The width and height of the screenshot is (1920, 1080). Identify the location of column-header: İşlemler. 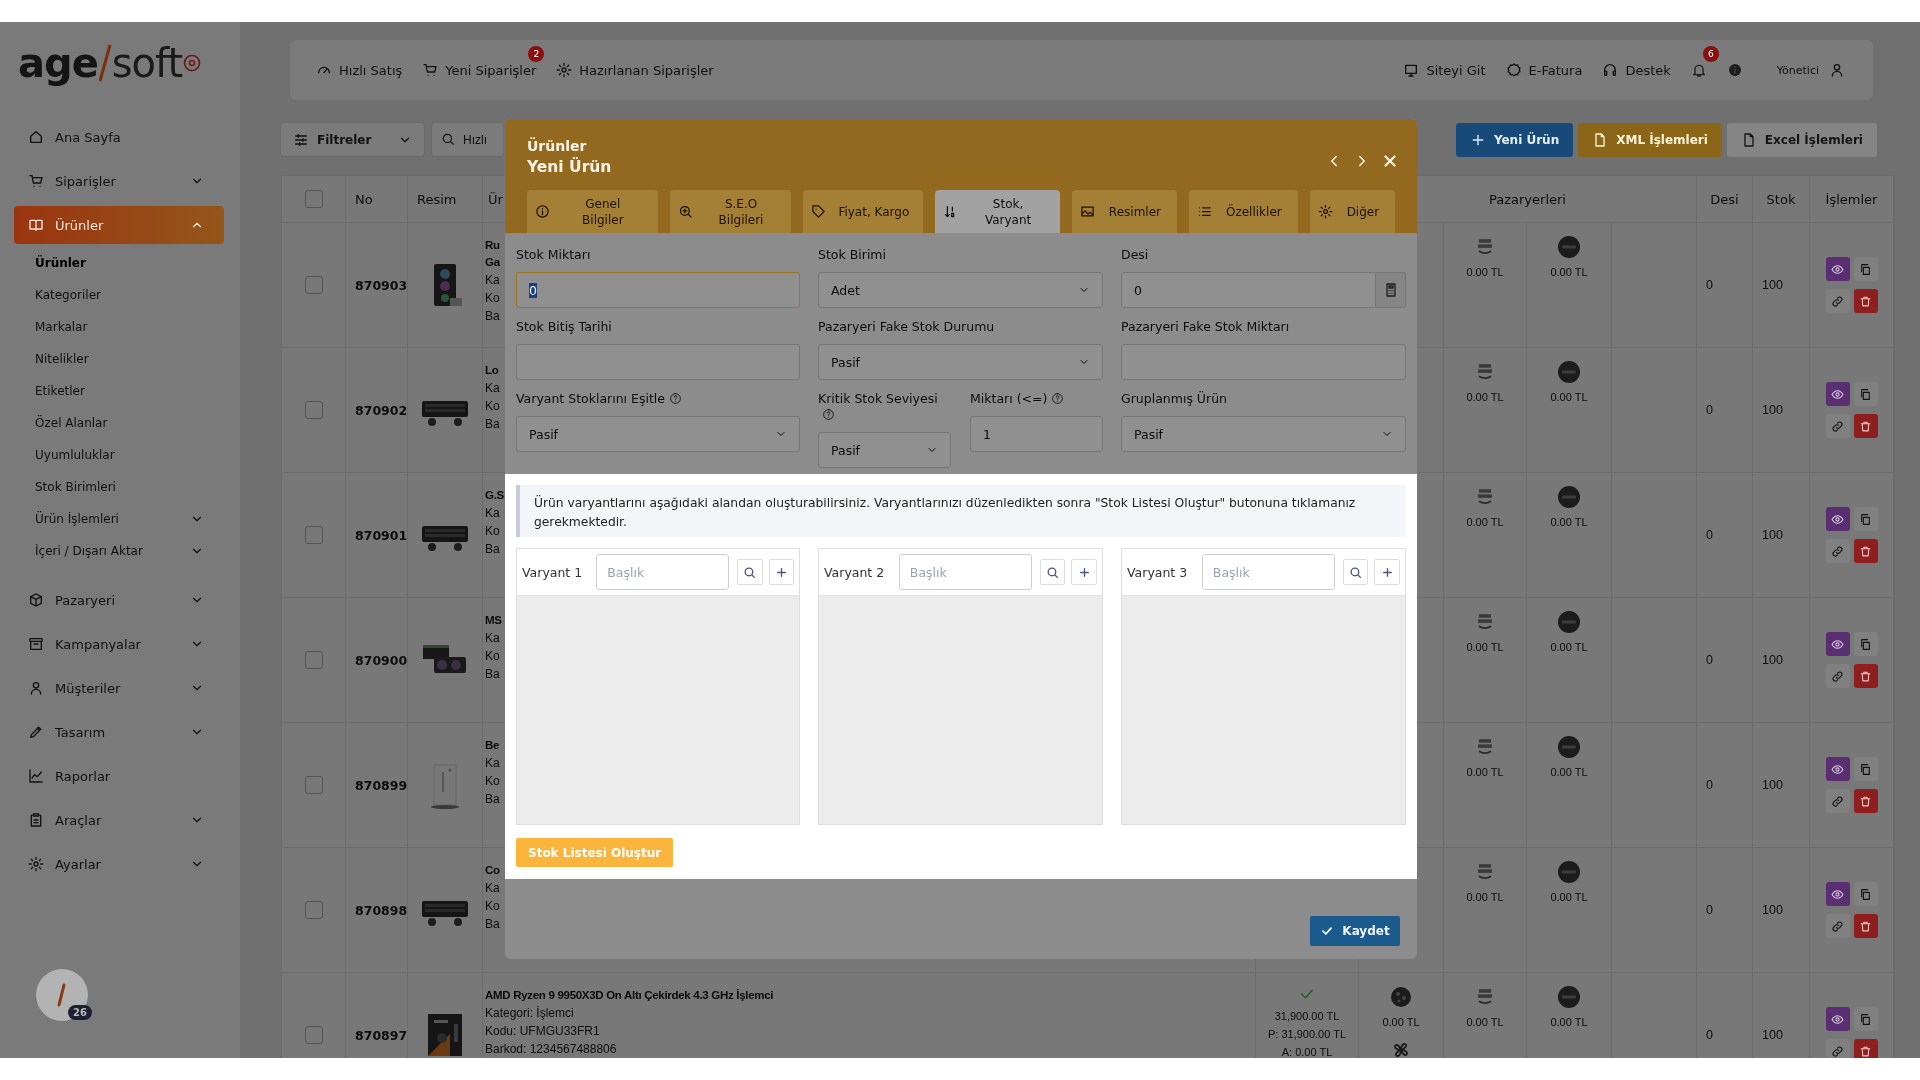
(1851, 199).